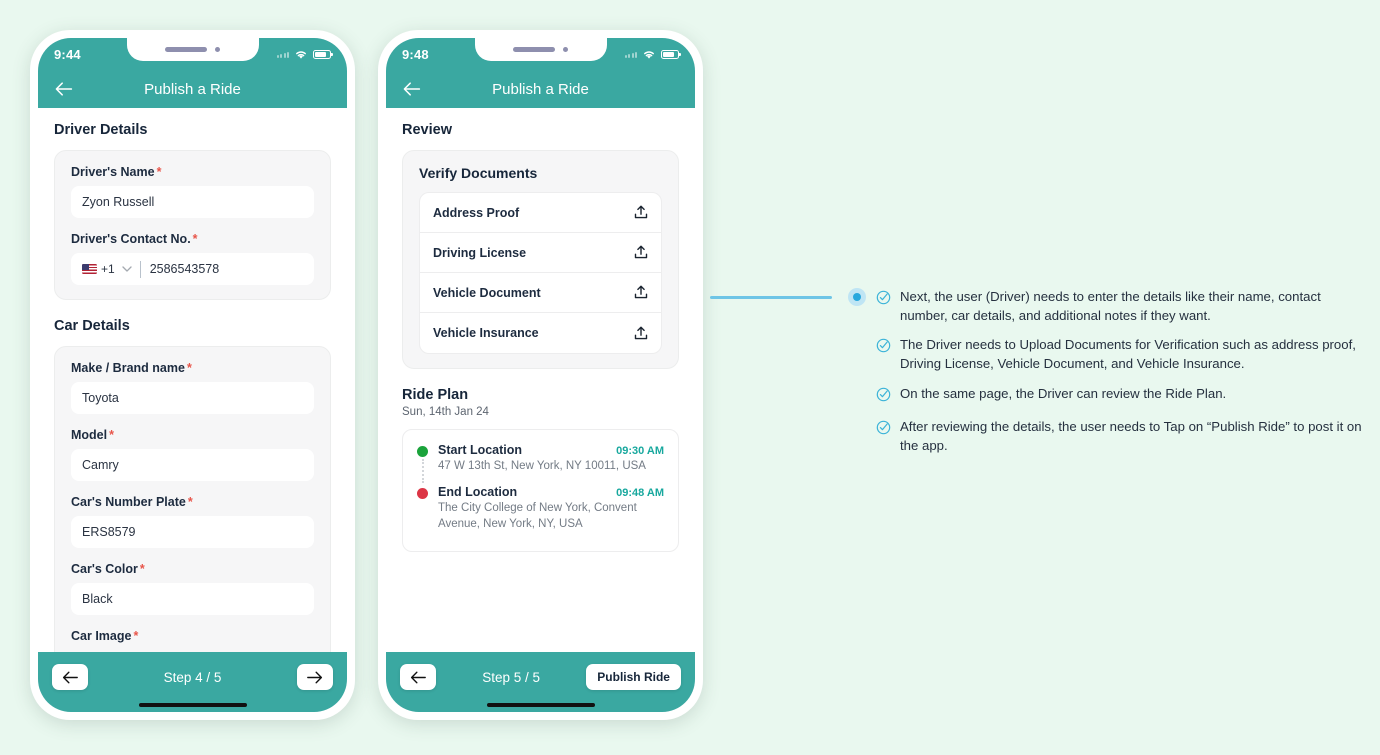 This screenshot has height=755, width=1380. Describe the element at coordinates (116, 172) in the screenshot. I see `label-drivers-name: Driver's Name *` at that location.